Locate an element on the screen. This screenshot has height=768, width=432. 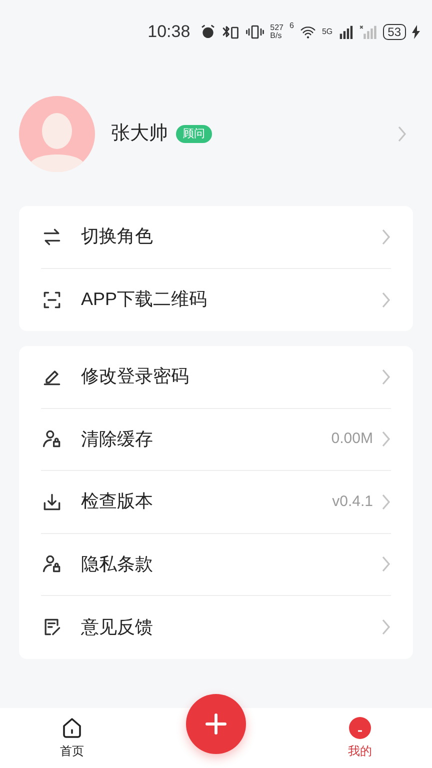
menu-label: 清除缓存 is located at coordinates (117, 439).